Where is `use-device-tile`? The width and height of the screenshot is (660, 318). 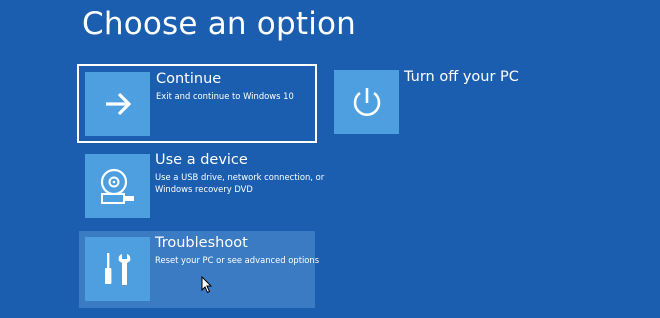
use-device-tile is located at coordinates (117, 186).